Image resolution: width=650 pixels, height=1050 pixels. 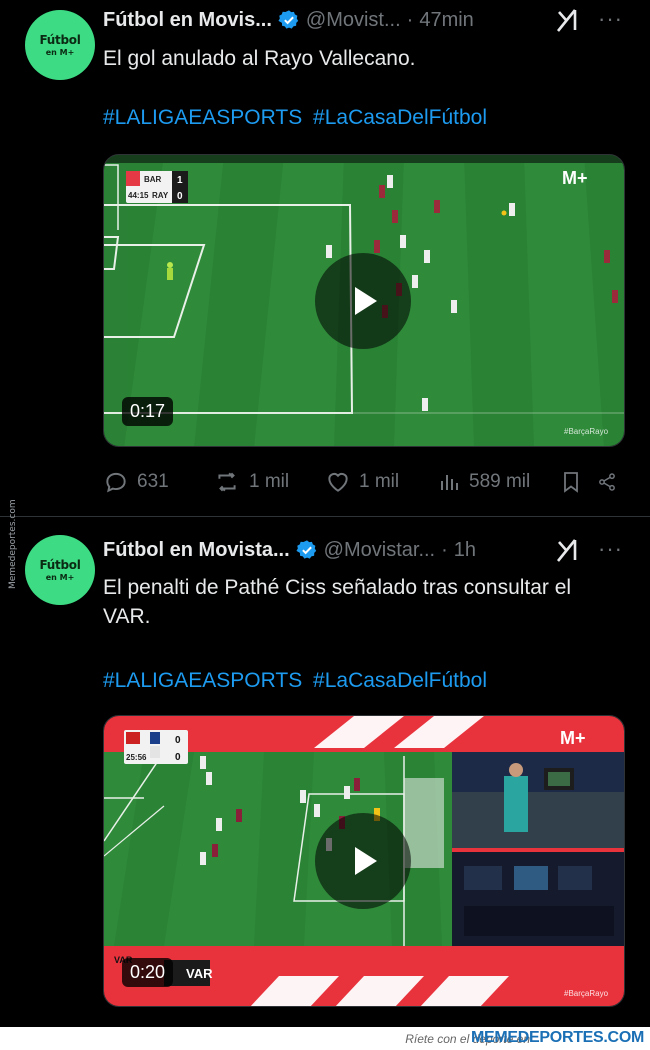 I want to click on home-score: 0, so click(x=178, y=740).